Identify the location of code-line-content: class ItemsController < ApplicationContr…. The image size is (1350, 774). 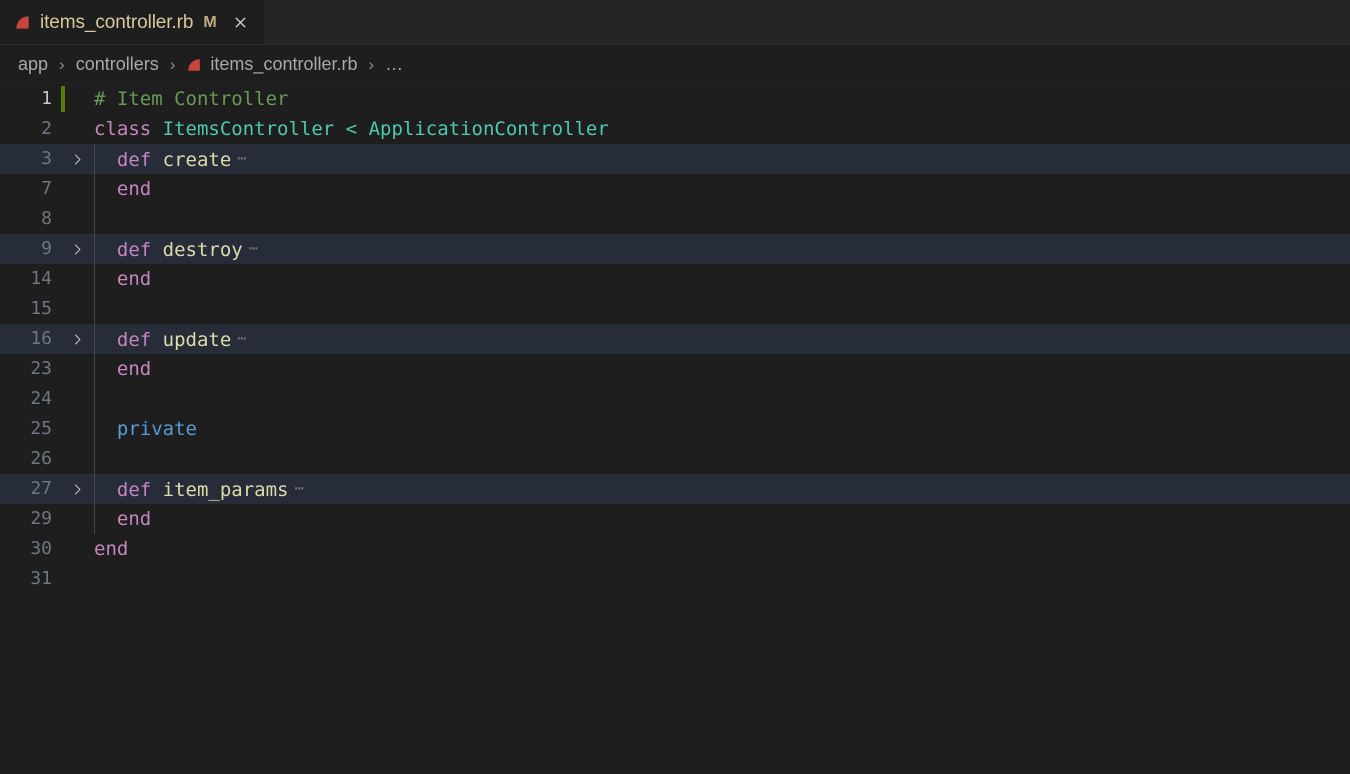
(722, 129).